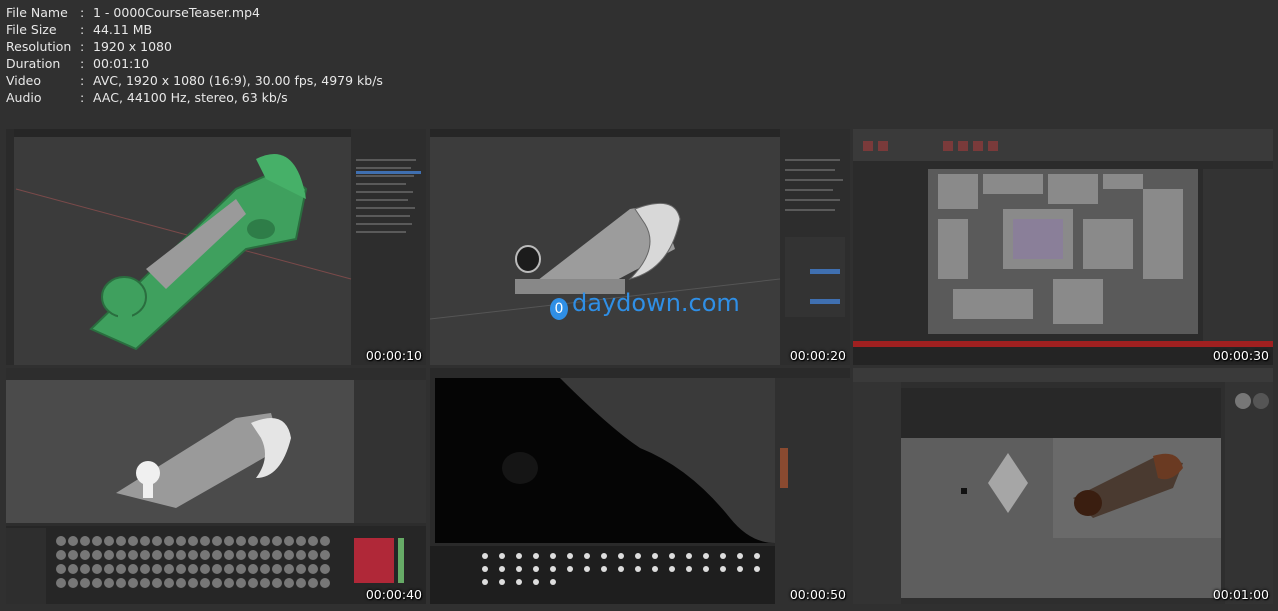  I want to click on watermark: 0 daydown.com, so click(645, 304).